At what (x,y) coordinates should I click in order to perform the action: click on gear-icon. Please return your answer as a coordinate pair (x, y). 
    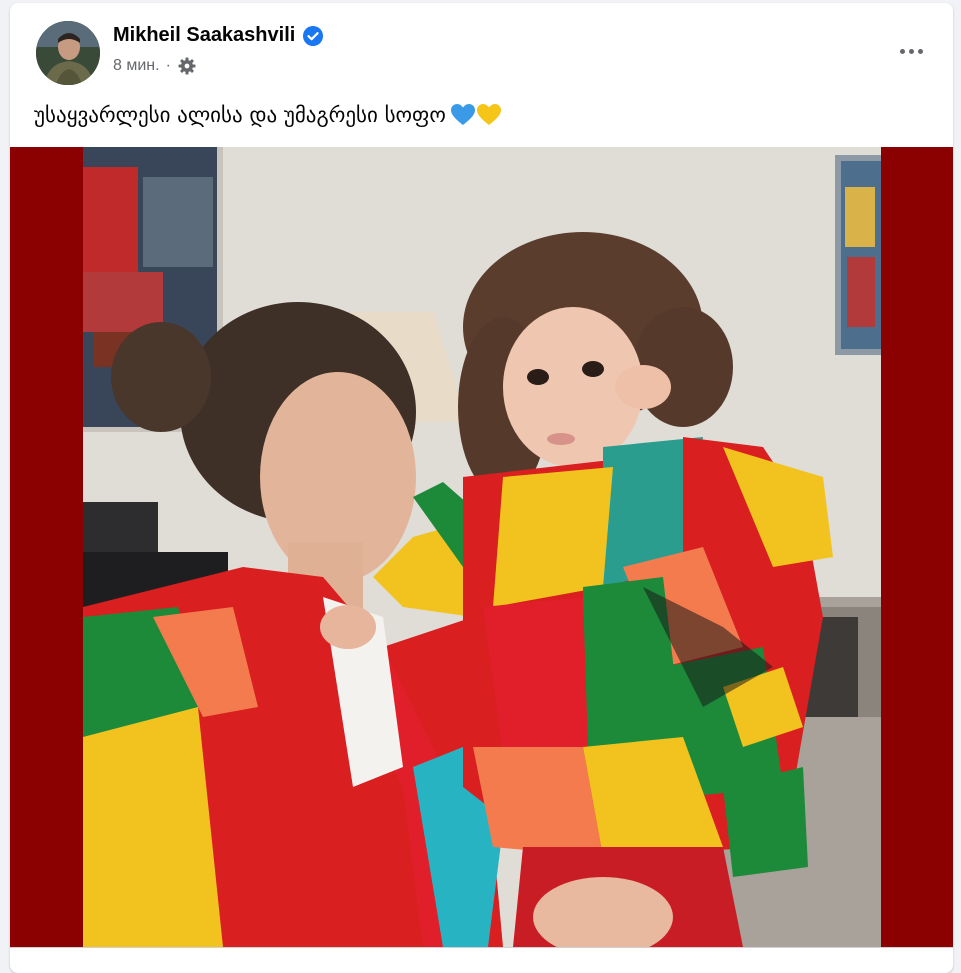
    Looking at the image, I should click on (187, 66).